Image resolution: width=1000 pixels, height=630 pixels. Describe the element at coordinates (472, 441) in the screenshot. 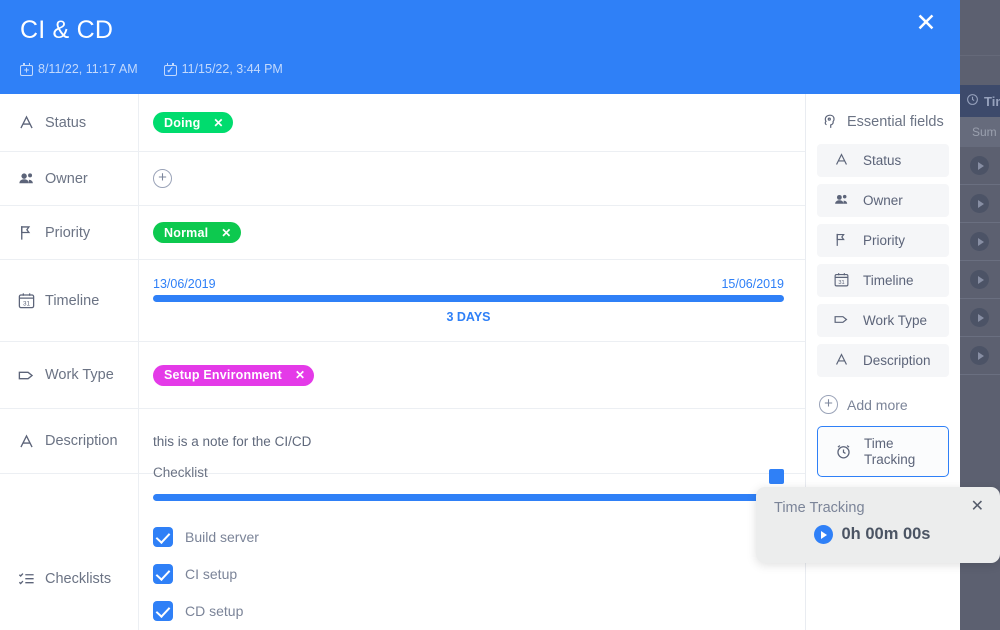

I see `field-value-description: this is a note for the CI/CD` at that location.